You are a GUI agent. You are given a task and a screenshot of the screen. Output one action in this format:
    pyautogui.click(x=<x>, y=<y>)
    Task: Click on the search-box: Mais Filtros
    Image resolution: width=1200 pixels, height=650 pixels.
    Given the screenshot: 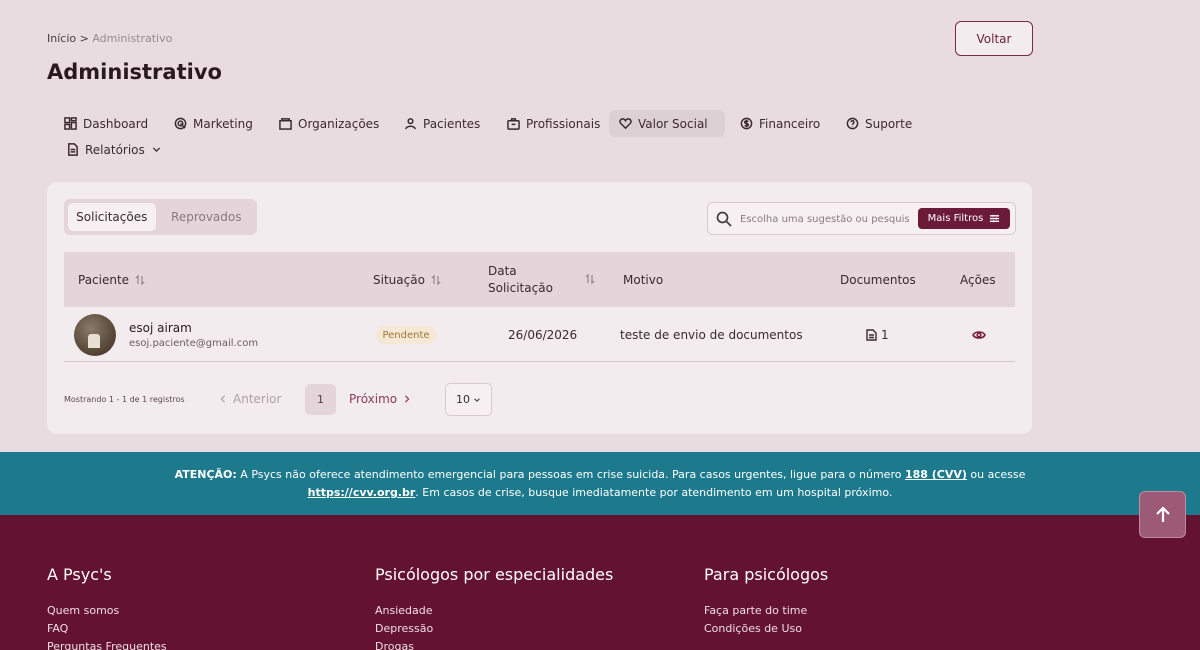 What is the action you would take?
    pyautogui.click(x=861, y=218)
    